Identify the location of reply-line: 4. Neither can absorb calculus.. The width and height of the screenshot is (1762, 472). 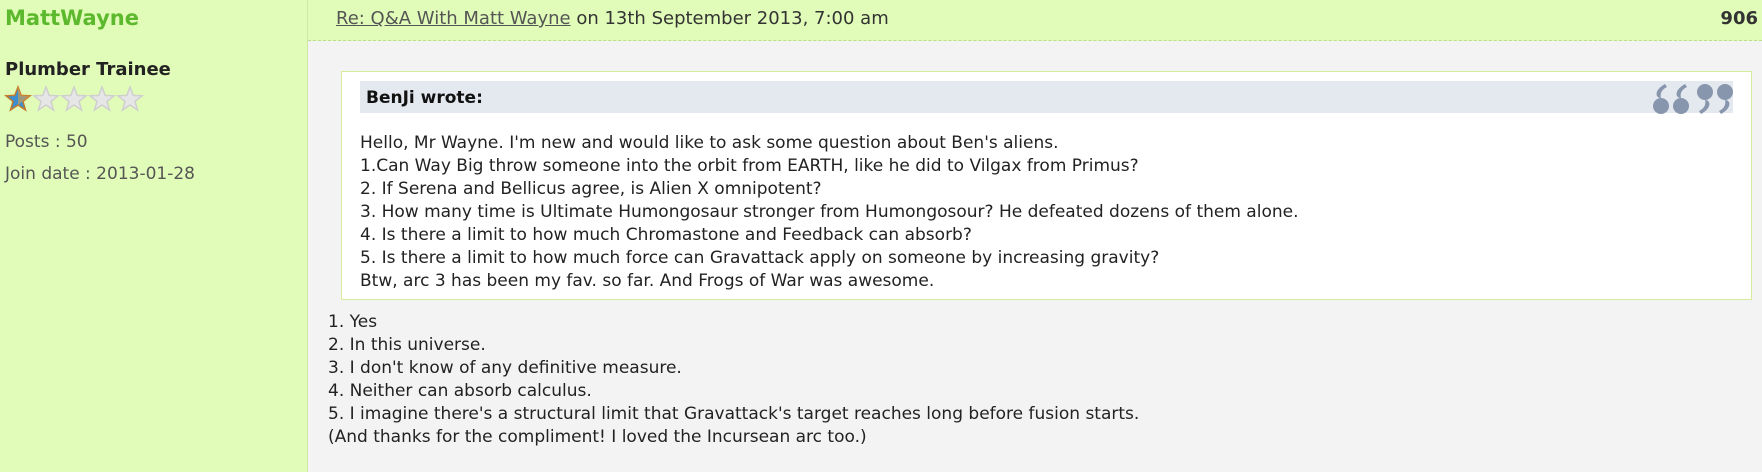
(460, 391).